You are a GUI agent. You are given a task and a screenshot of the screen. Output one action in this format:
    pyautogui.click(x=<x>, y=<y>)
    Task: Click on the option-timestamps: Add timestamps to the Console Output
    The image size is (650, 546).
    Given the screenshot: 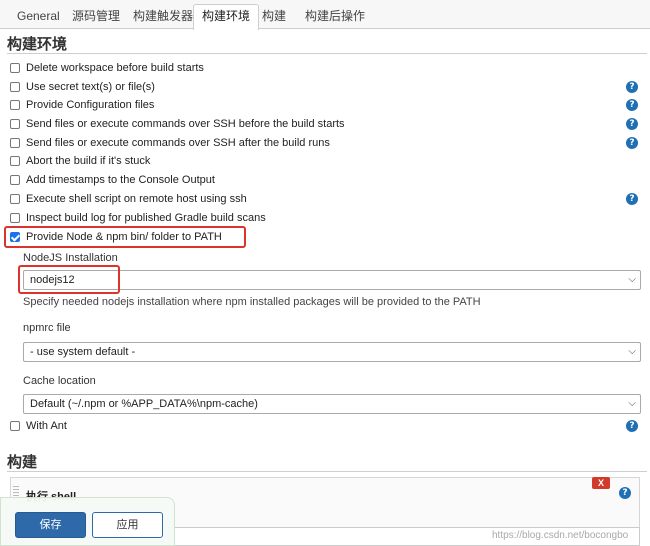 What is the action you would take?
    pyautogui.click(x=112, y=180)
    